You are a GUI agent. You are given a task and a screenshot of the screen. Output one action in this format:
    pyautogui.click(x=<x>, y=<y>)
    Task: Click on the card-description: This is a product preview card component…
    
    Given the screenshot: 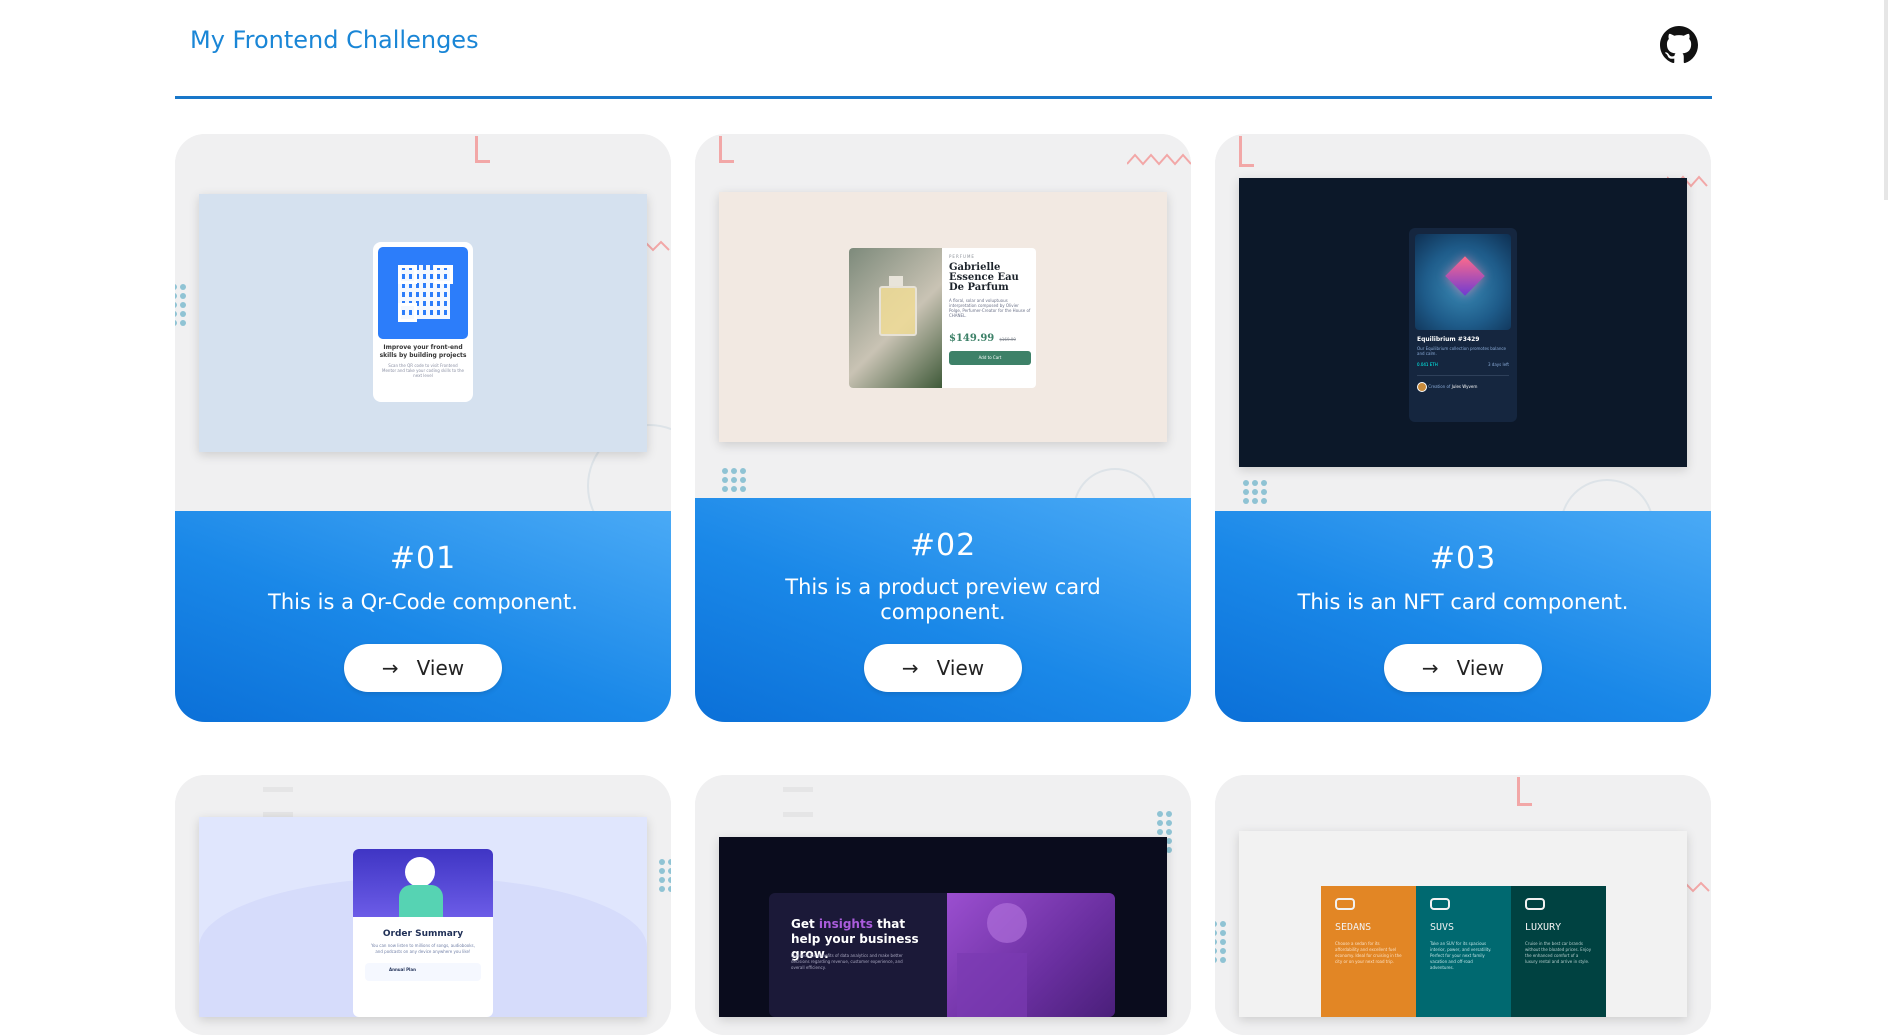 What is the action you would take?
    pyautogui.click(x=943, y=599)
    